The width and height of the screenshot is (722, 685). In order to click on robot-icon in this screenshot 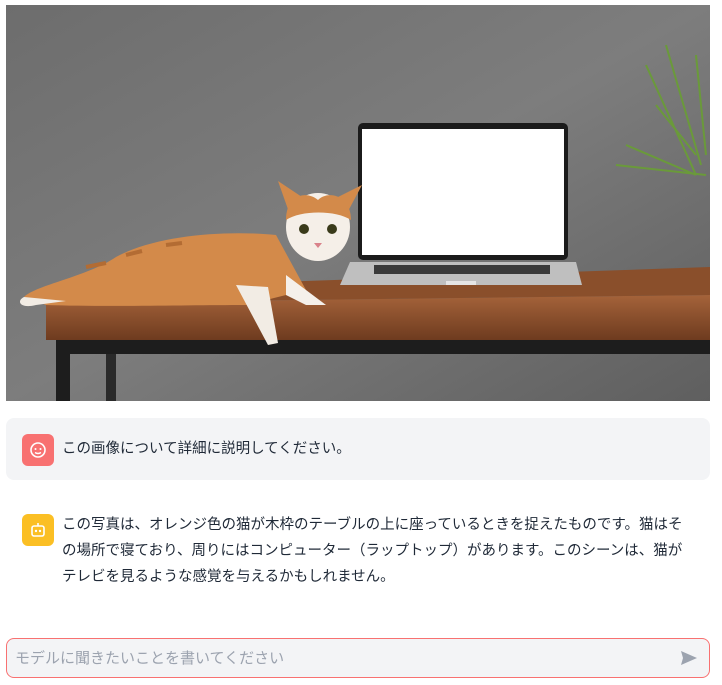, I will do `click(38, 530)`.